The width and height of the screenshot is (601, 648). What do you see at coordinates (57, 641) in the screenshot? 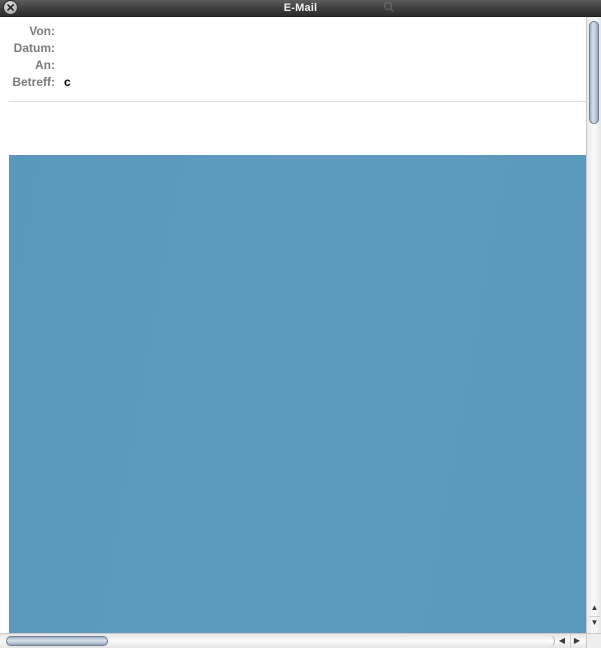
I see `horizontal-scroll-thumb` at bounding box center [57, 641].